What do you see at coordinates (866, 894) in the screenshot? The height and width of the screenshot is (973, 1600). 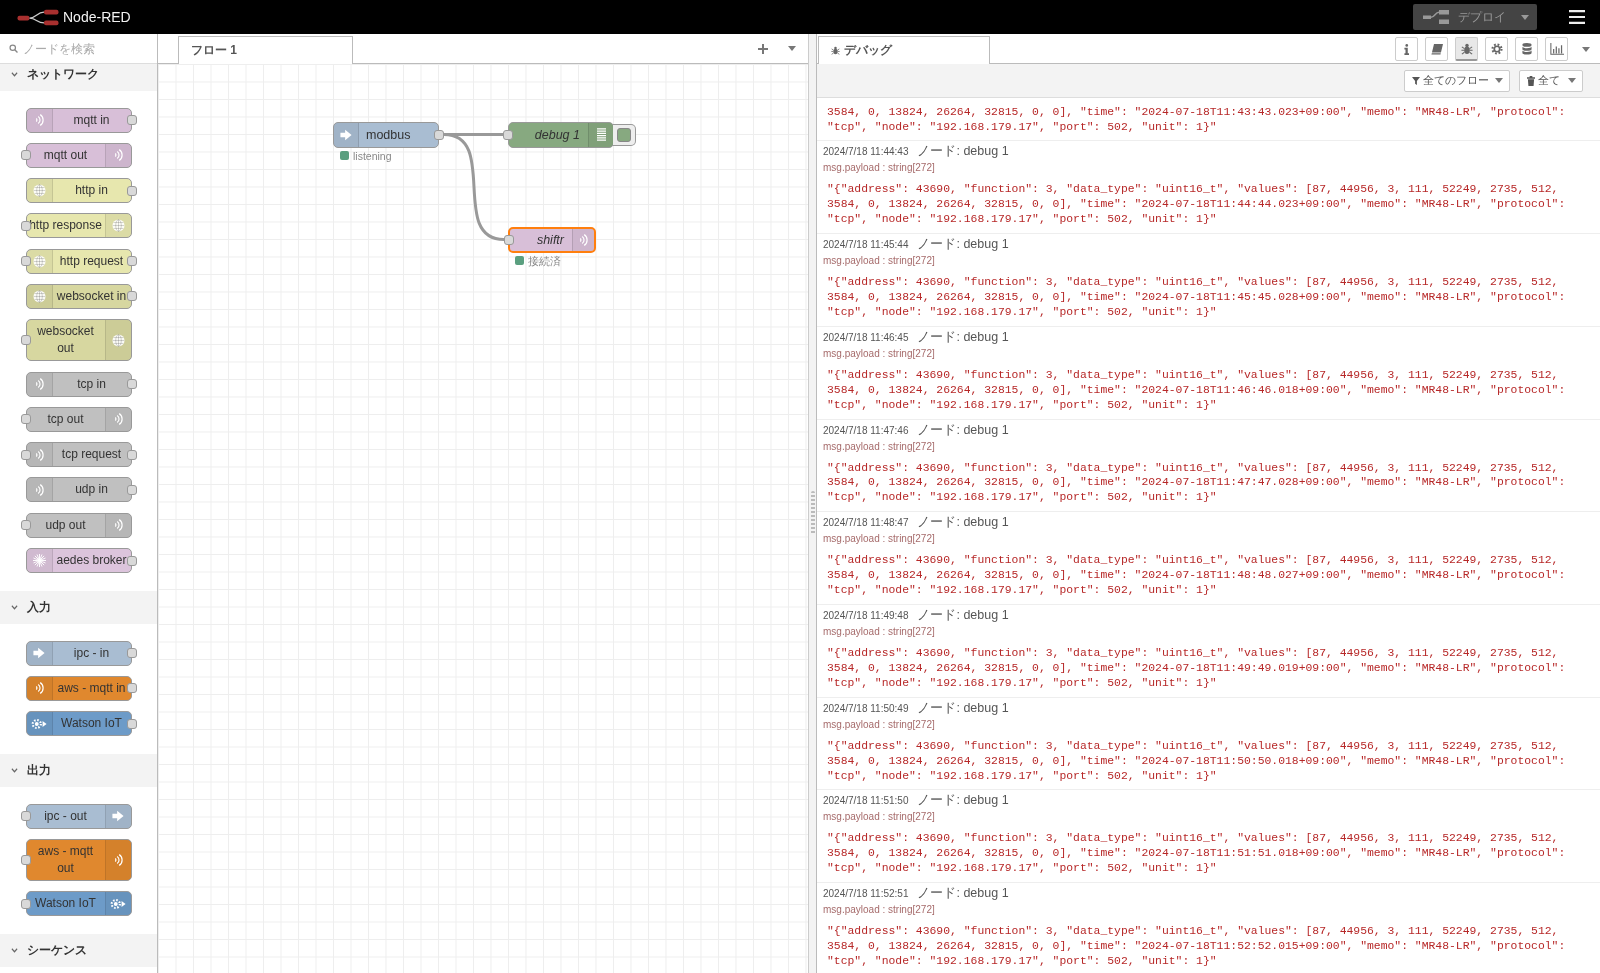 I see `message-time: 2024/7/18 11:52:51` at bounding box center [866, 894].